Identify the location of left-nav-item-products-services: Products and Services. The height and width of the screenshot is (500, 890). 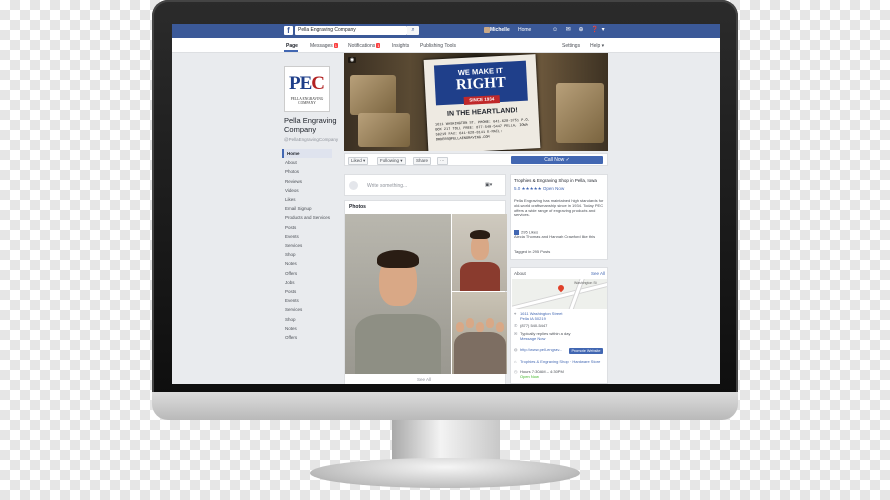
(307, 217).